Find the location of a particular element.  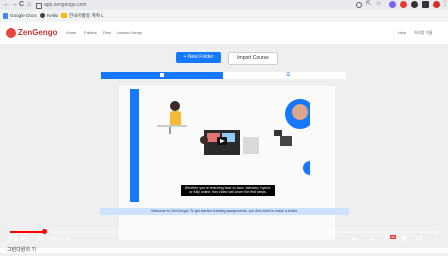

import-course-button: Import Course is located at coordinates (253, 58).